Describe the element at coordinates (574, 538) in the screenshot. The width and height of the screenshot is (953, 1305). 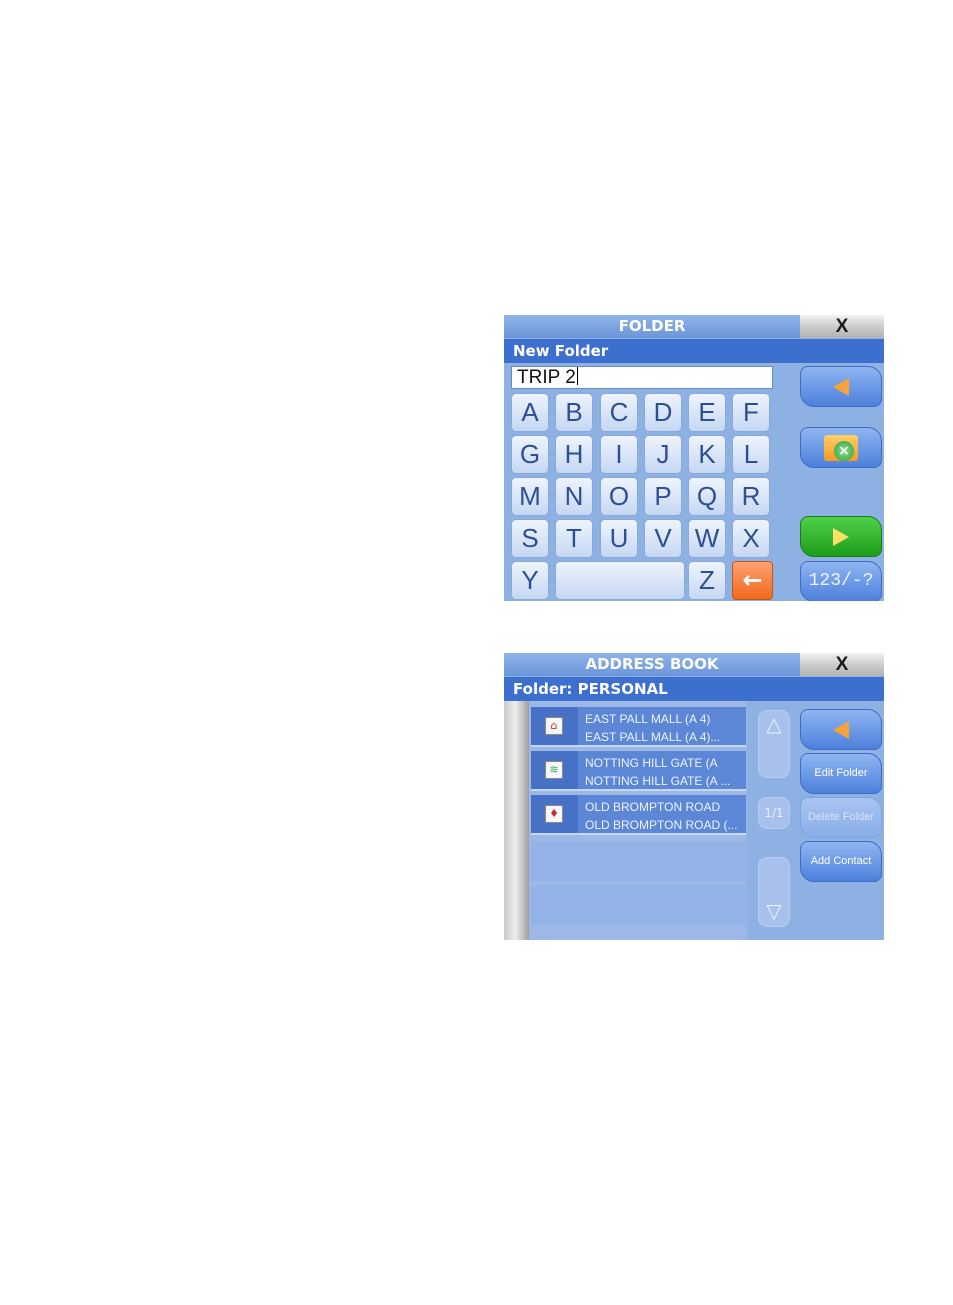
I see `key-t: T` at that location.